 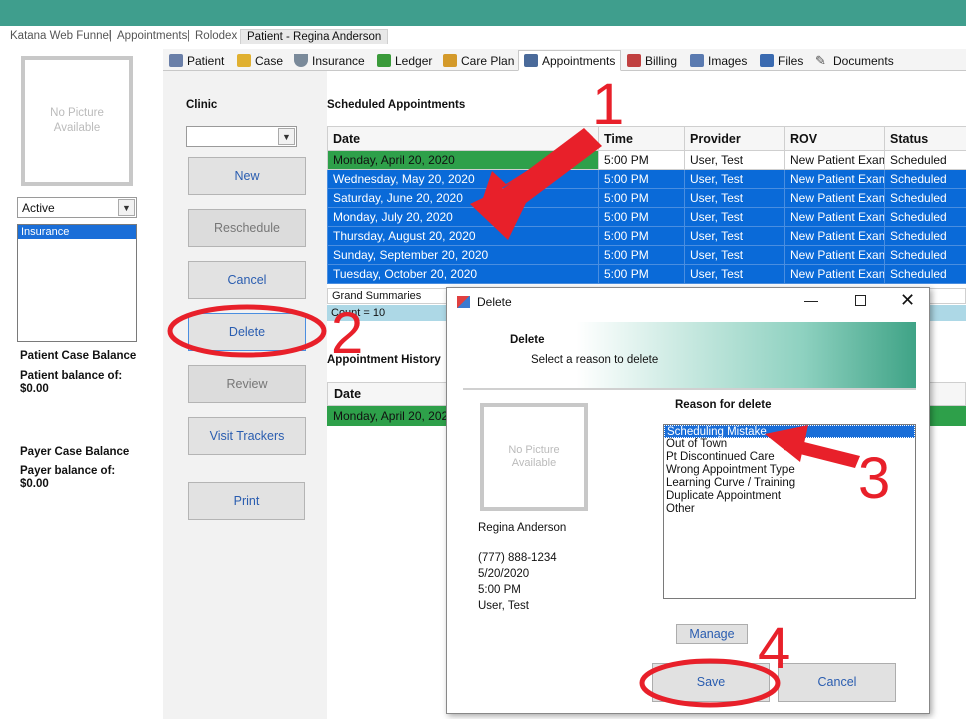 I want to click on manage-button: Manage, so click(x=712, y=634).